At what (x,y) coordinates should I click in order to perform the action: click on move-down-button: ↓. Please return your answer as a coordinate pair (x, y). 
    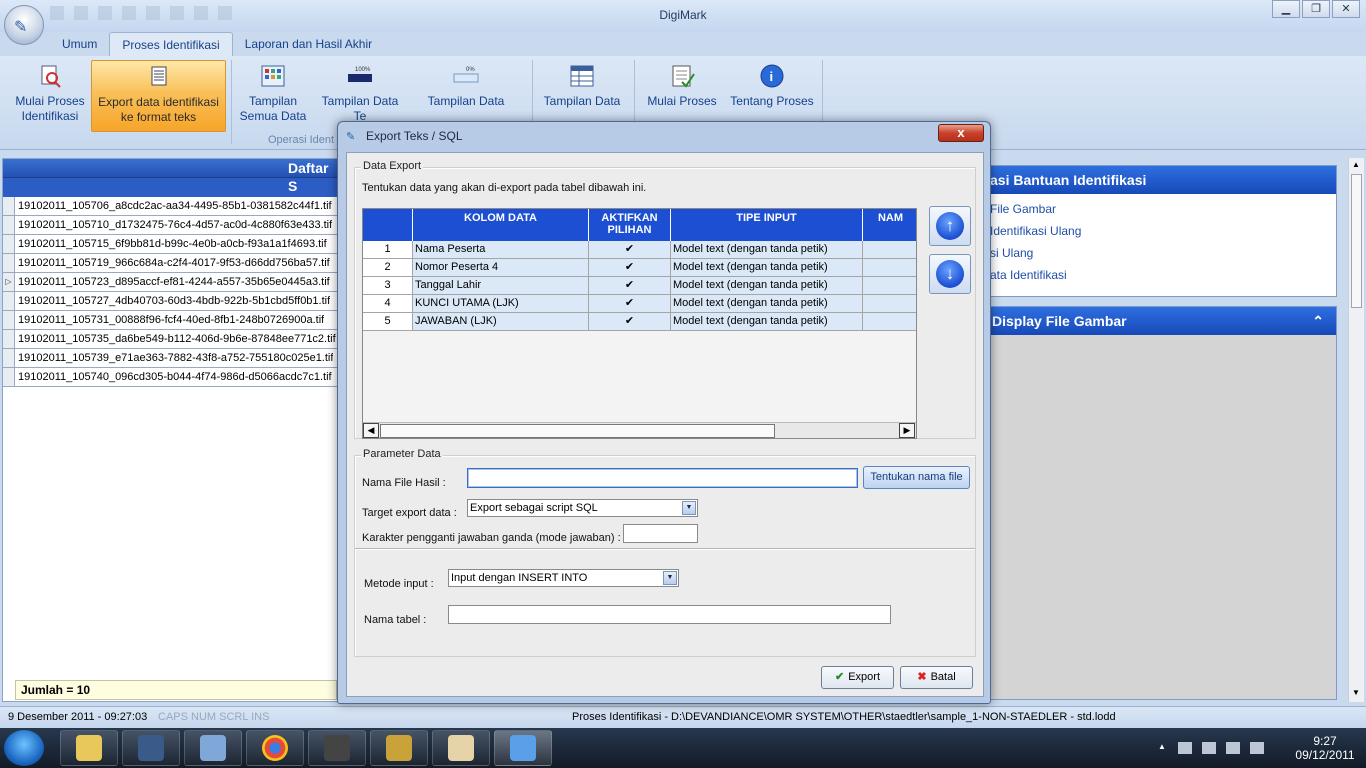
    Looking at the image, I should click on (950, 274).